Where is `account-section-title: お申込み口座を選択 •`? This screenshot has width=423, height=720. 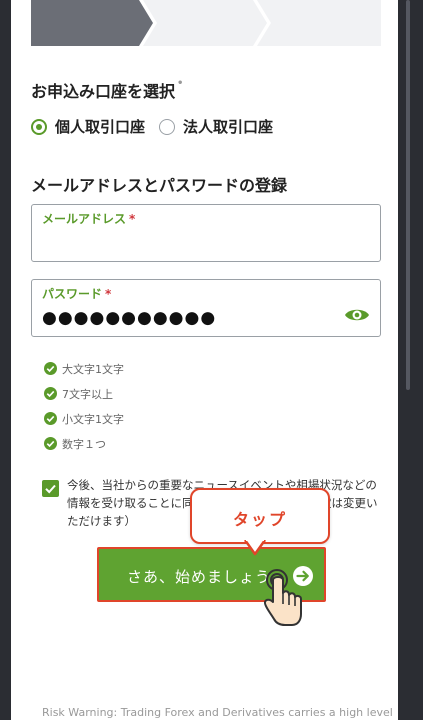 account-section-title: お申込み口座を選択 • is located at coordinates (107, 90).